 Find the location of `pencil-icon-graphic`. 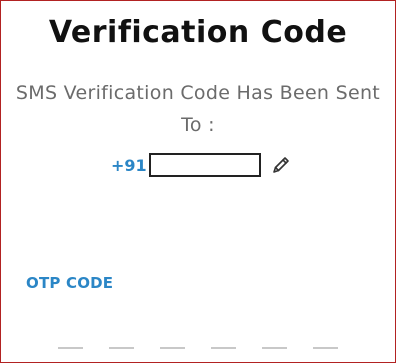

pencil-icon-graphic is located at coordinates (280, 165).